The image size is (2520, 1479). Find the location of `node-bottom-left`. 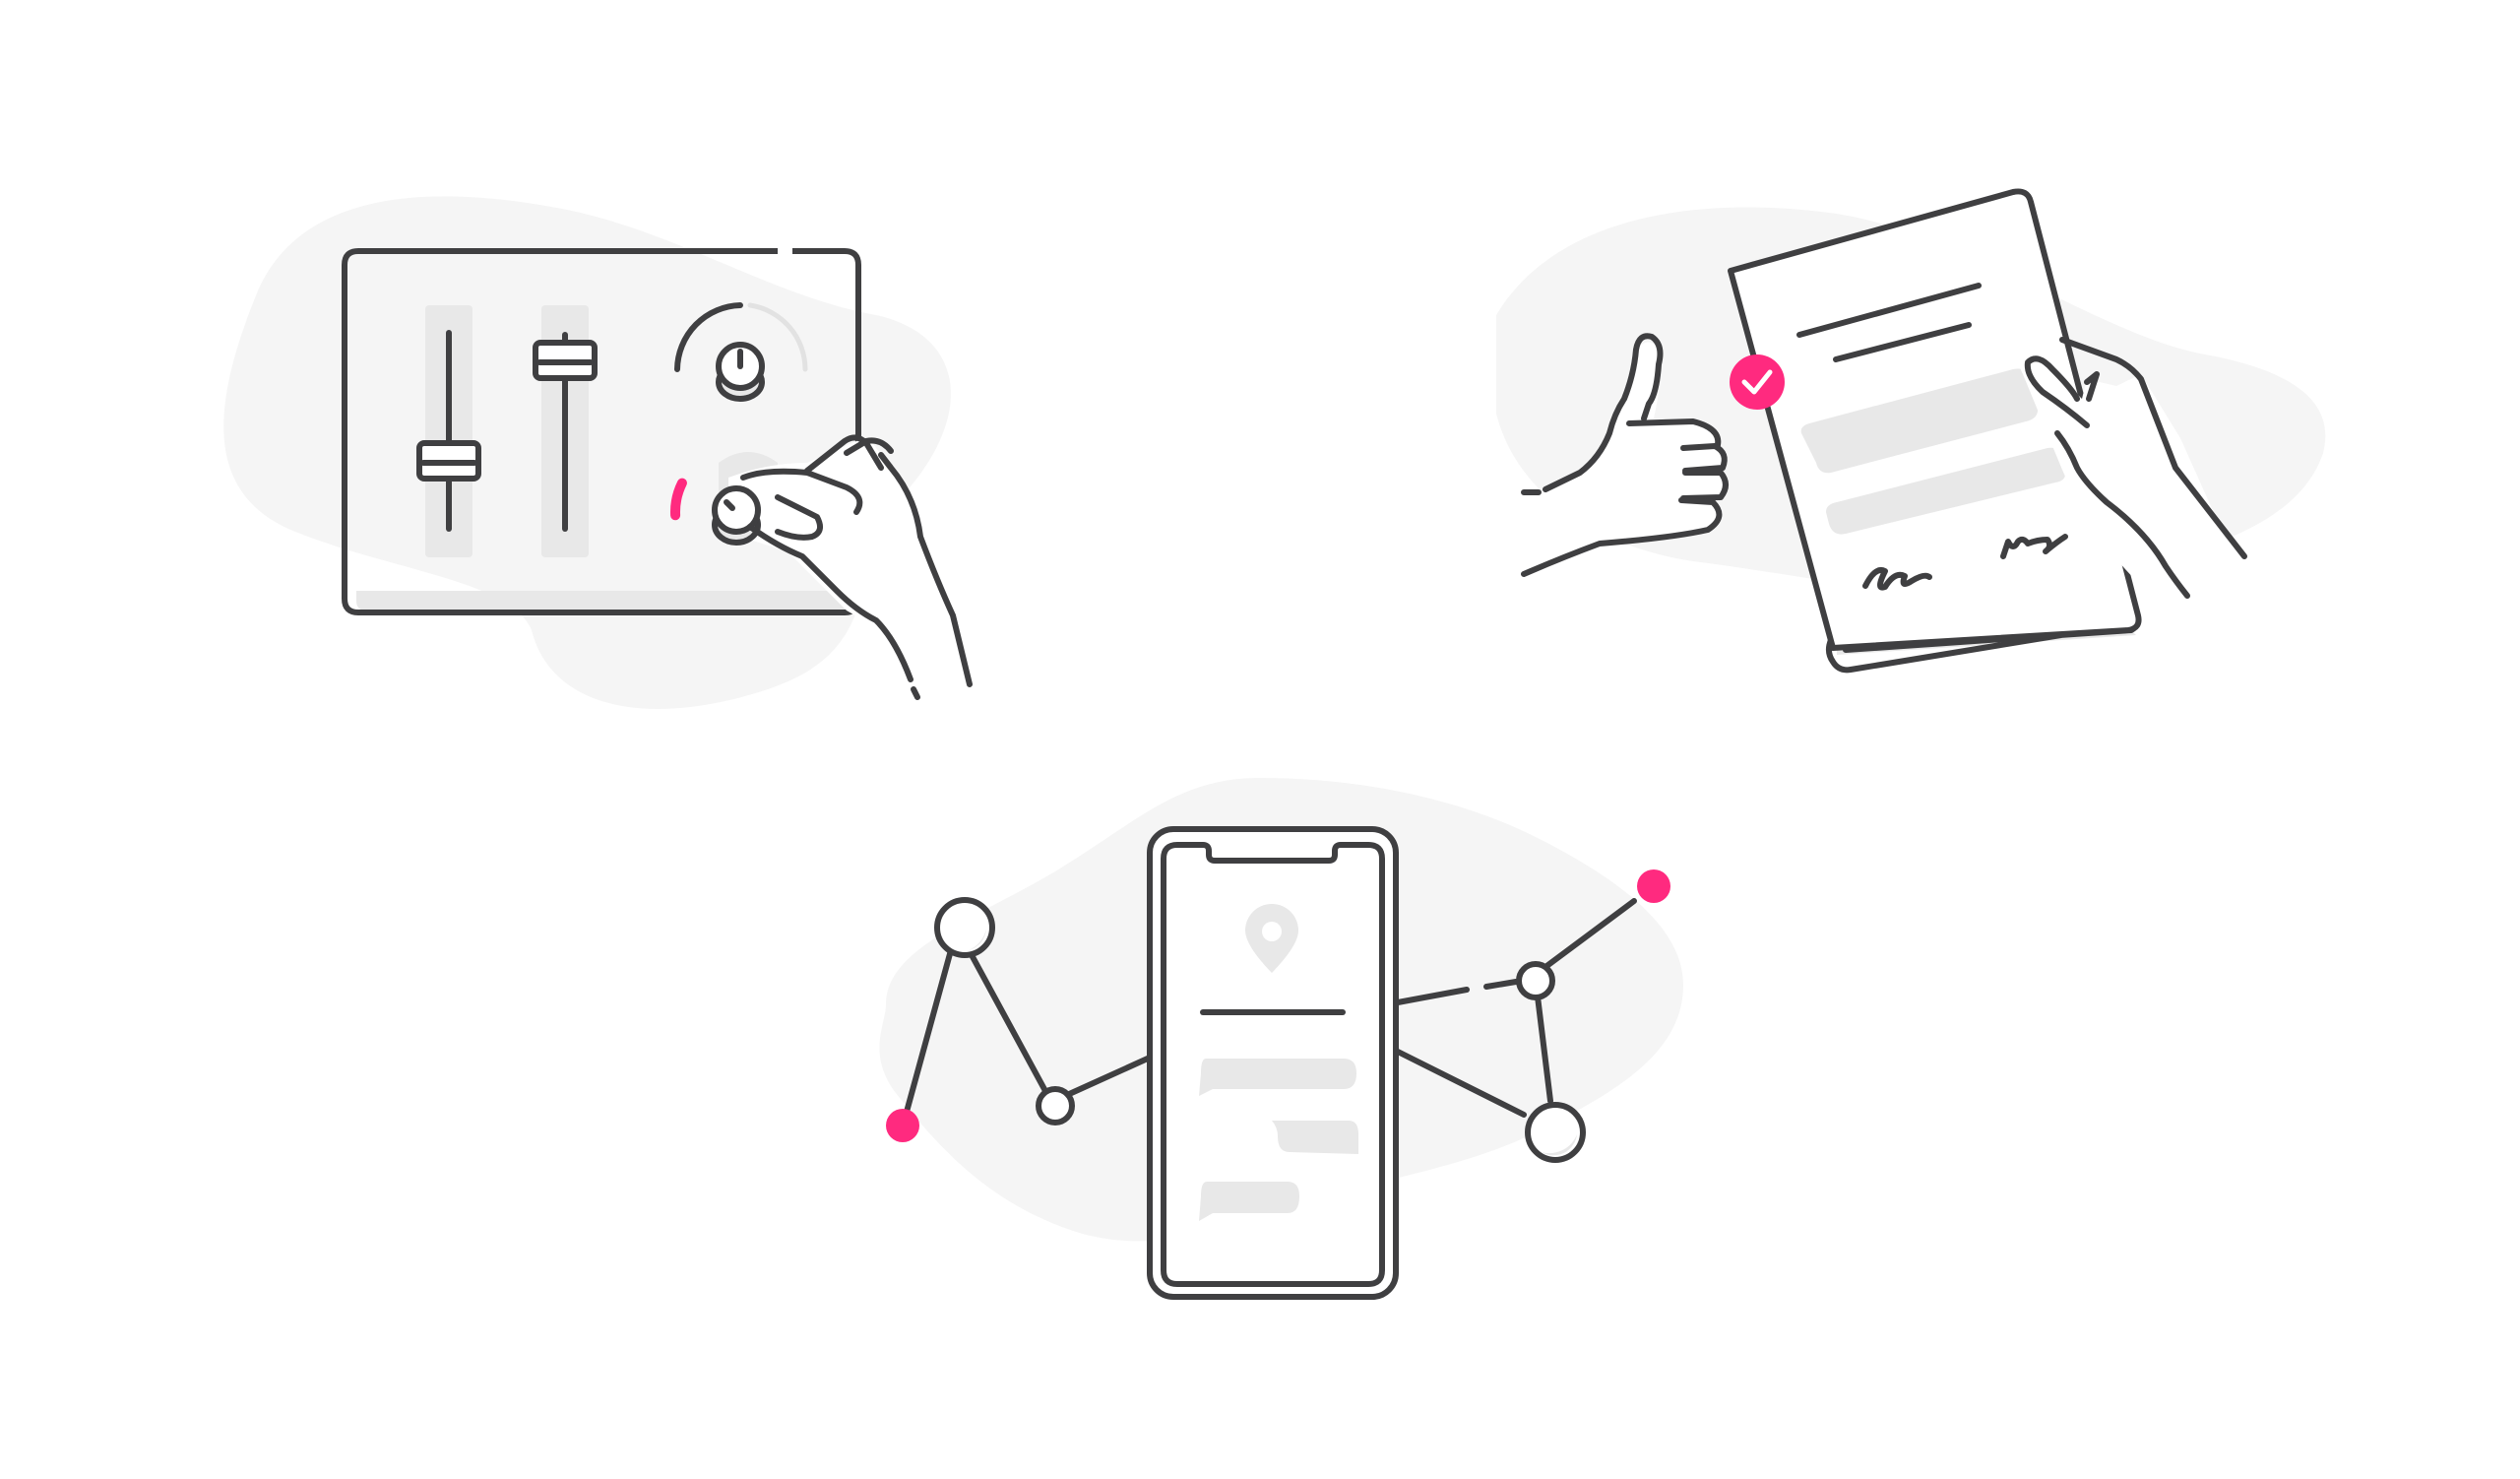

node-bottom-left is located at coordinates (1055, 1105).